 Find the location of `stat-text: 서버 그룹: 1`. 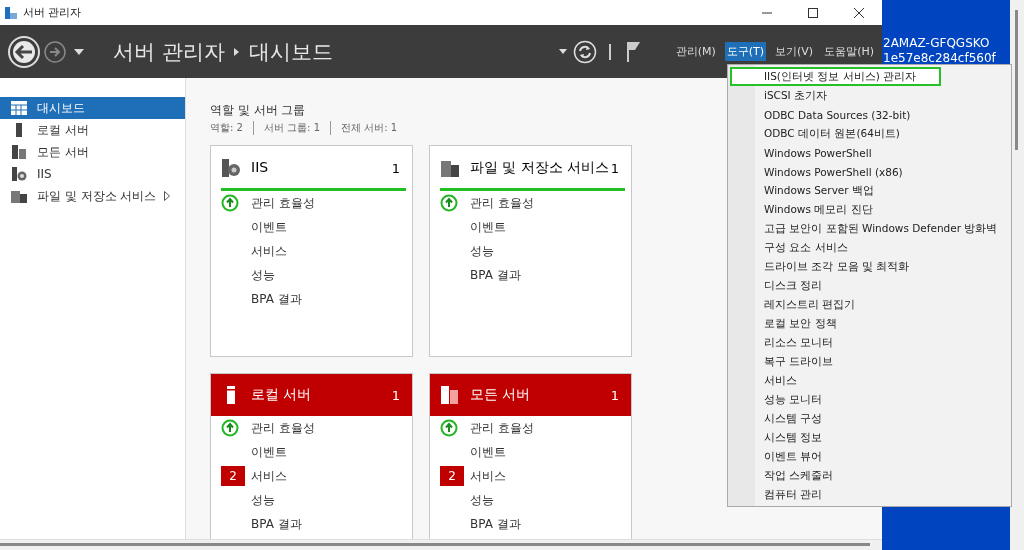

stat-text: 서버 그룹: 1 is located at coordinates (291, 128).